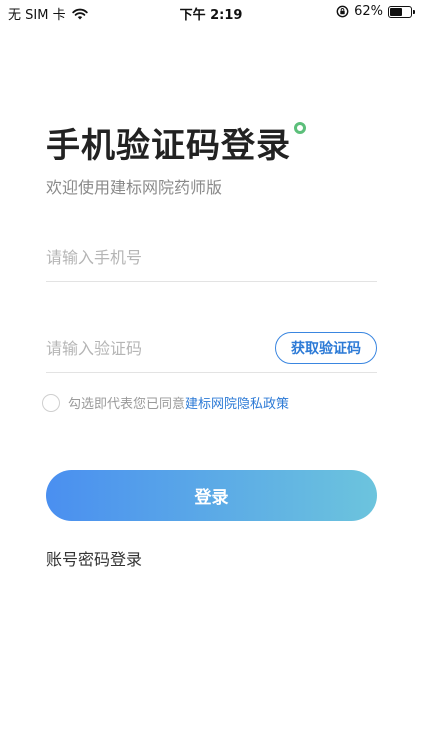 Image resolution: width=422 pixels, height=750 pixels. Describe the element at coordinates (300, 128) in the screenshot. I see `title-dot-decoration` at that location.